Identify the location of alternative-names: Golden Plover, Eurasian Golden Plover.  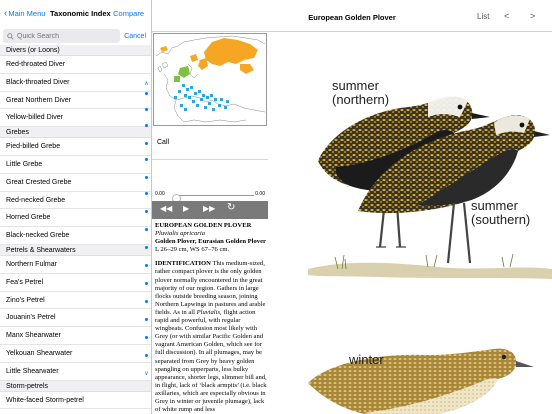
(210, 242).